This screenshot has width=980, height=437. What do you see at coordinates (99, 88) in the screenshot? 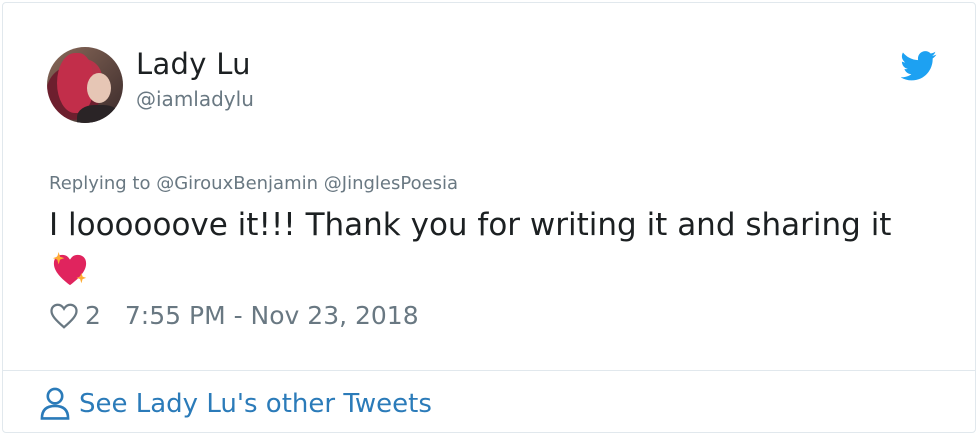
I see `avatar-face` at bounding box center [99, 88].